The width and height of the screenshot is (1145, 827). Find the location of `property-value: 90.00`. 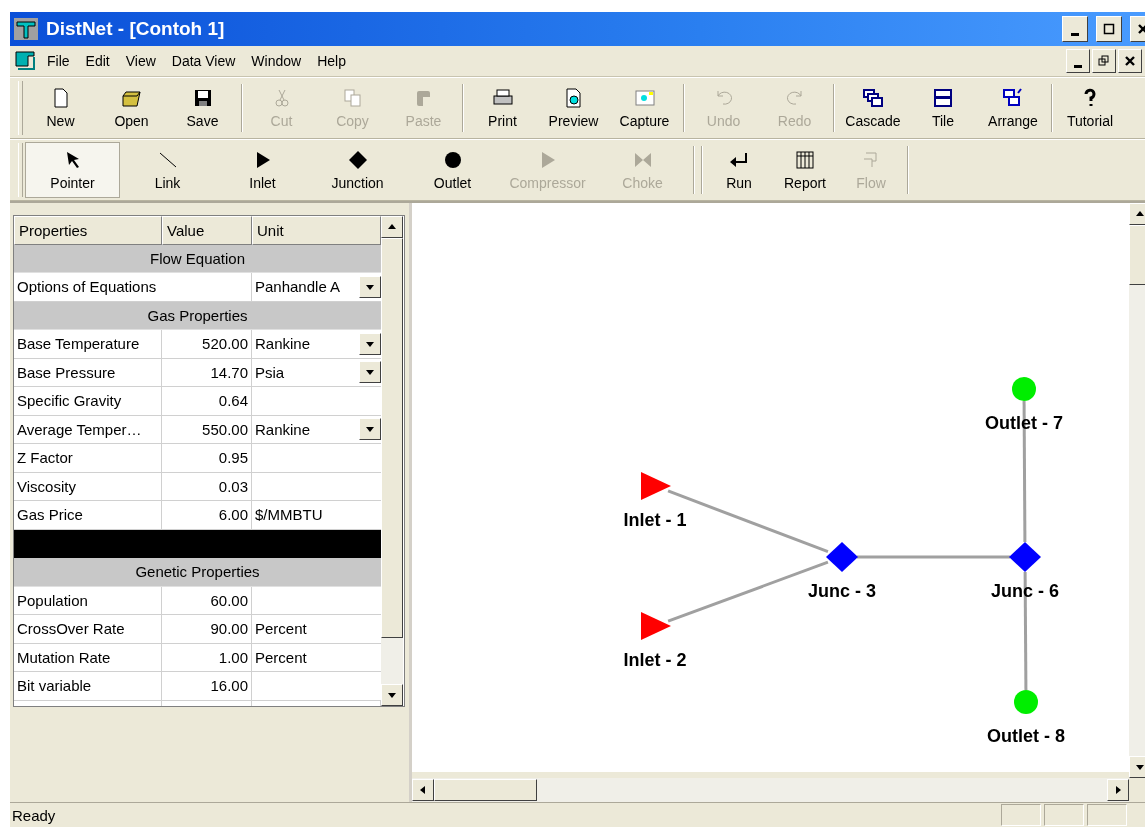

property-value: 90.00 is located at coordinates (207, 629).